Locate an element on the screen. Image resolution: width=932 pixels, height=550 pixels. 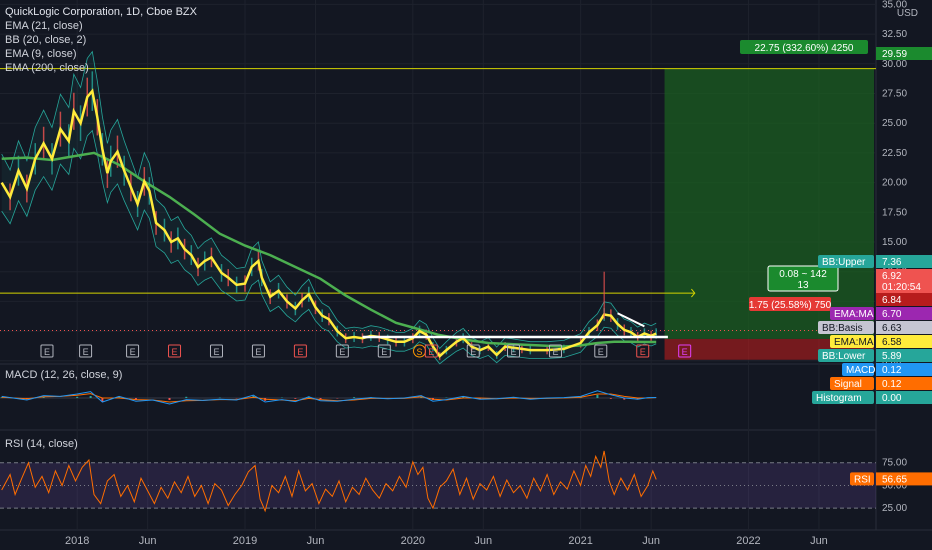
legend-ema-200: EMA (200, close) is located at coordinates (101, 68).